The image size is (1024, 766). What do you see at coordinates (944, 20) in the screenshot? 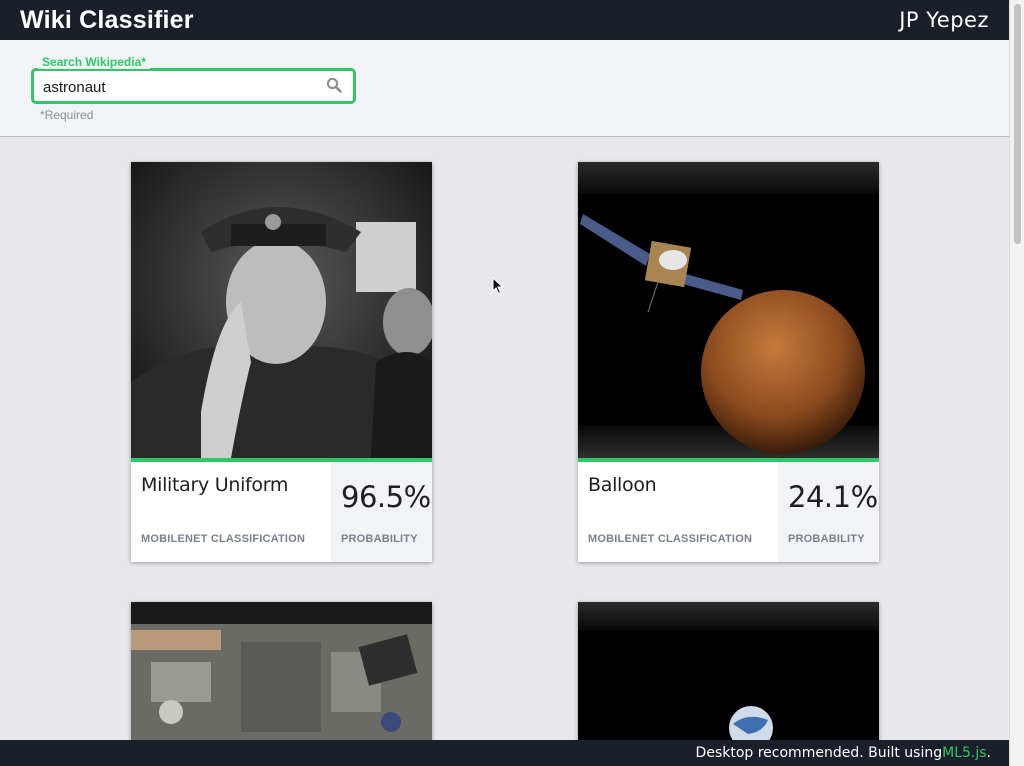
I see `user-name: JP Yepez` at bounding box center [944, 20].